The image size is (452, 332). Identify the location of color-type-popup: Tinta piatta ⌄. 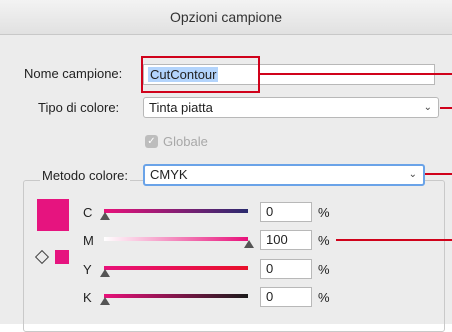
(291, 107).